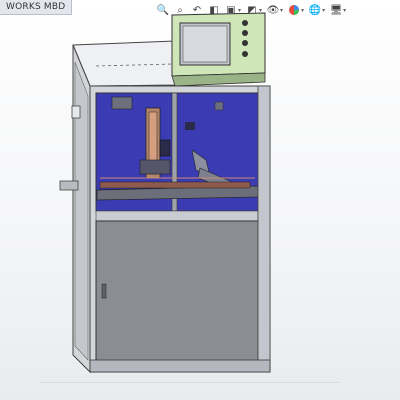 The width and height of the screenshot is (400, 400). I want to click on side-knob, so click(69, 185).